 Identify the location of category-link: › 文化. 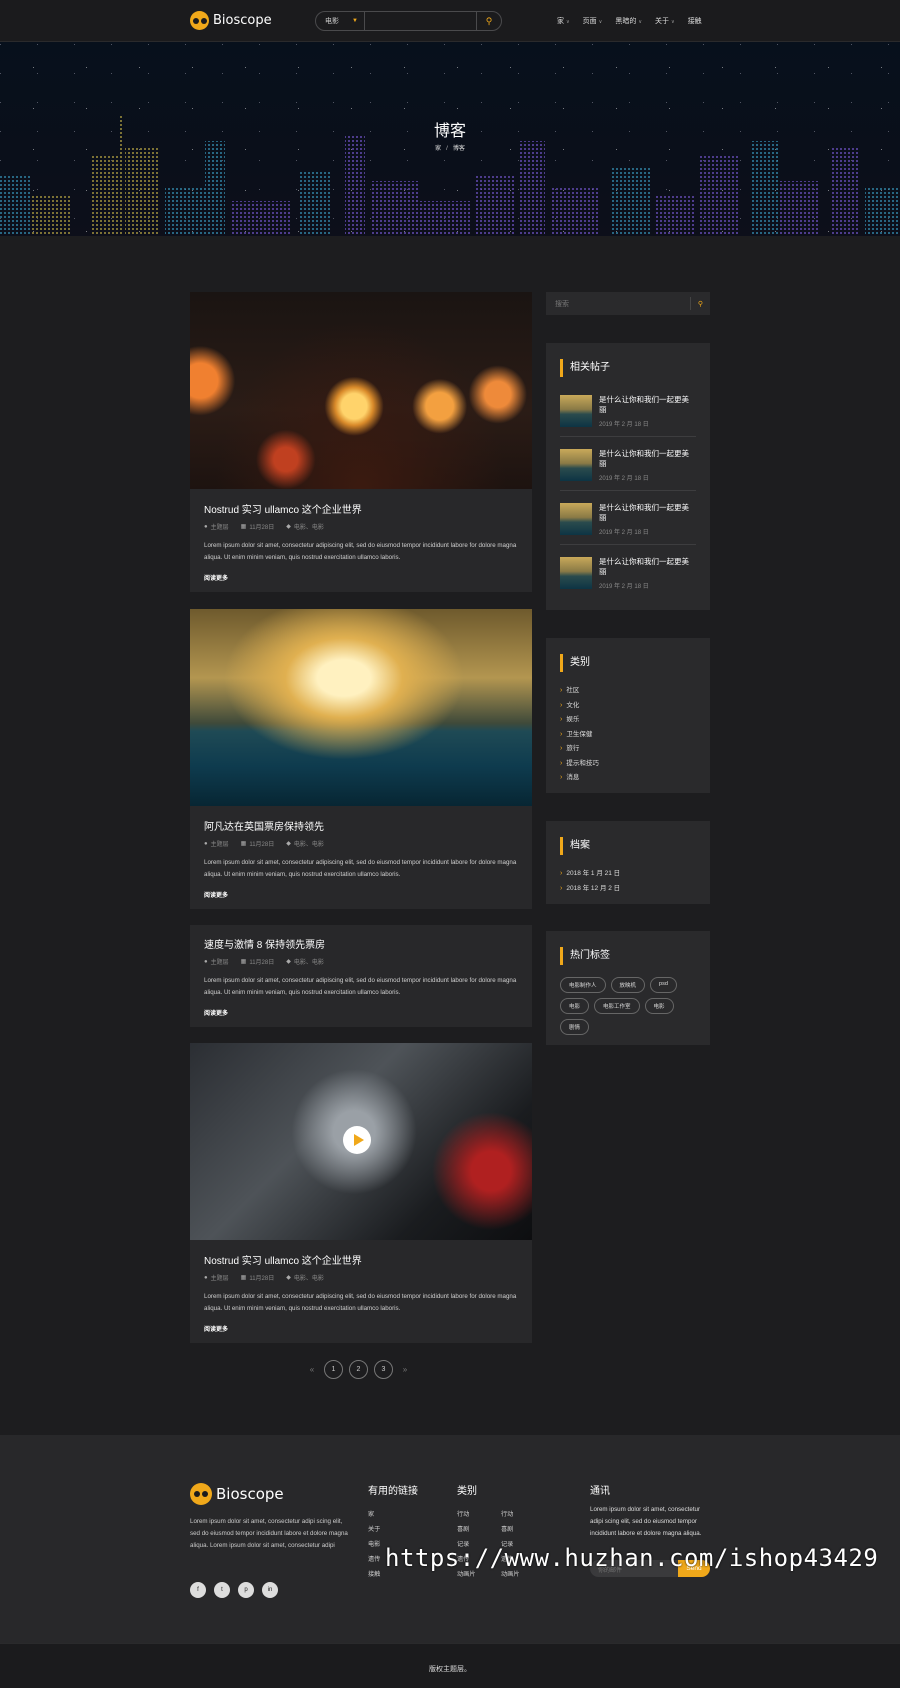
(628, 706).